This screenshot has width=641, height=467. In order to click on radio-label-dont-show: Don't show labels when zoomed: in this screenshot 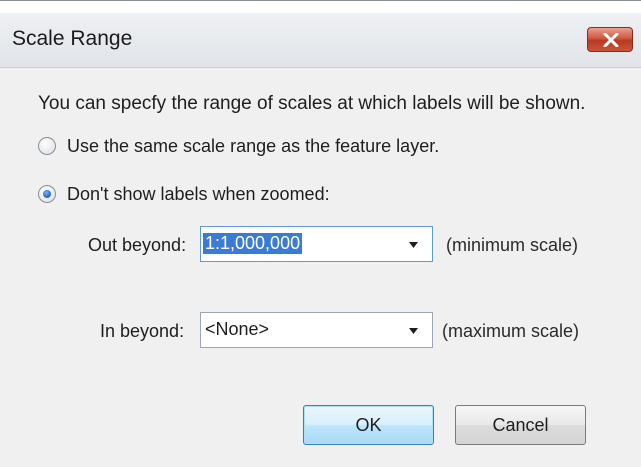, I will do `click(198, 194)`.